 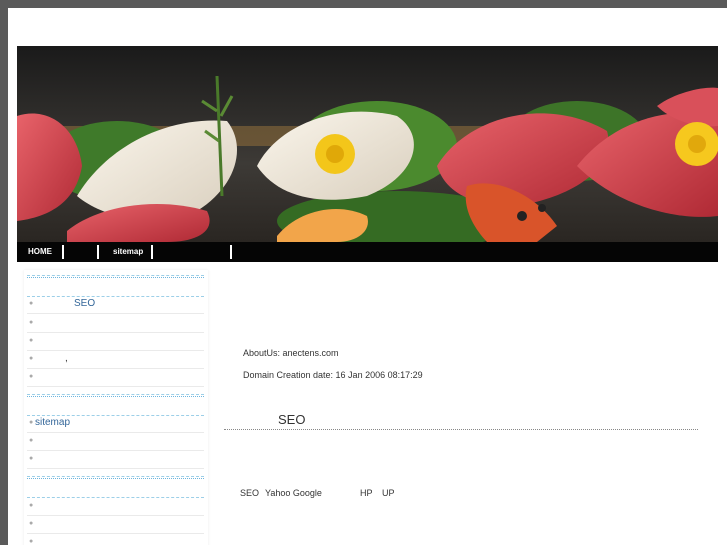 I want to click on section-heading-text: SEO, so click(x=292, y=419).